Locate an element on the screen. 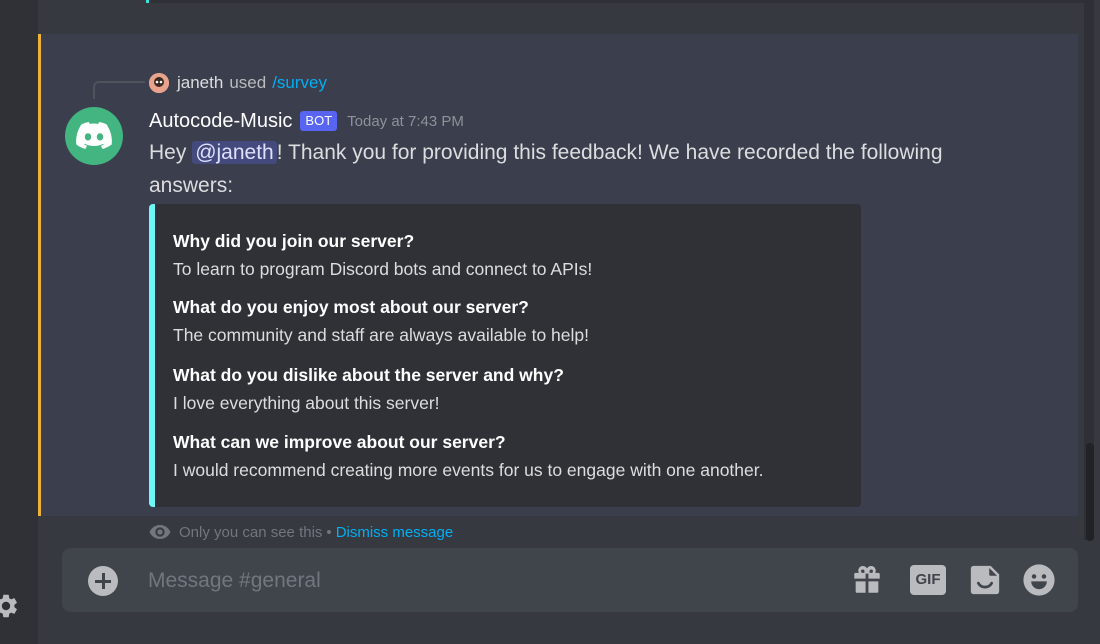 The height and width of the screenshot is (644, 1100). reply-username: janeth is located at coordinates (200, 83).